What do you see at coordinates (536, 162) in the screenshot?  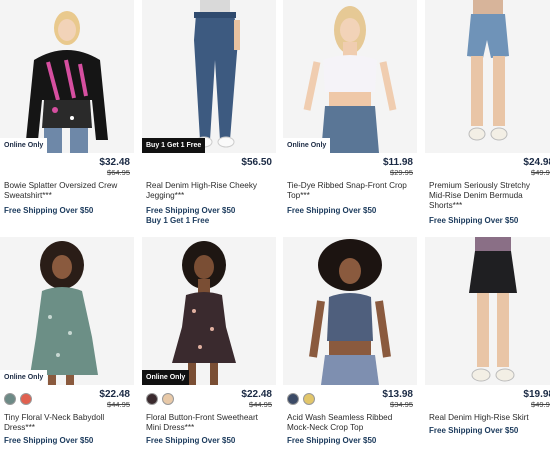 I see `sale-price: $24.98` at bounding box center [536, 162].